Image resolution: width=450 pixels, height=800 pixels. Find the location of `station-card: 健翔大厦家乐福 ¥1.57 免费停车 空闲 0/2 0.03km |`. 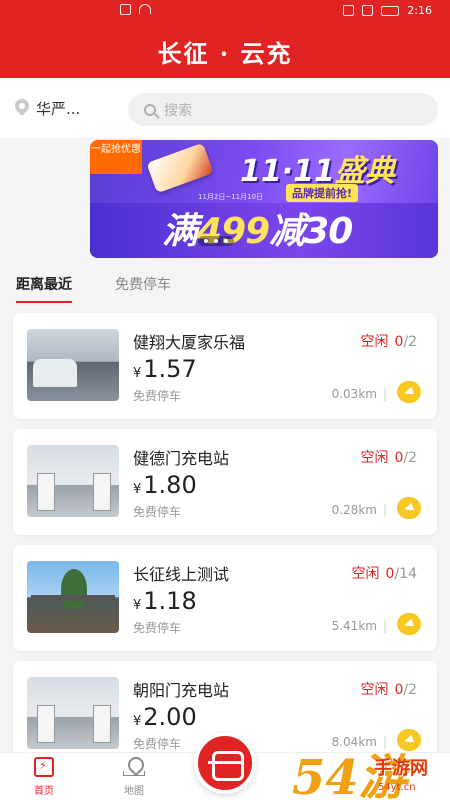

station-card: 健翔大厦家乐福 ¥1.57 免费停车 空闲 0/2 0.03km | is located at coordinates (225, 366).